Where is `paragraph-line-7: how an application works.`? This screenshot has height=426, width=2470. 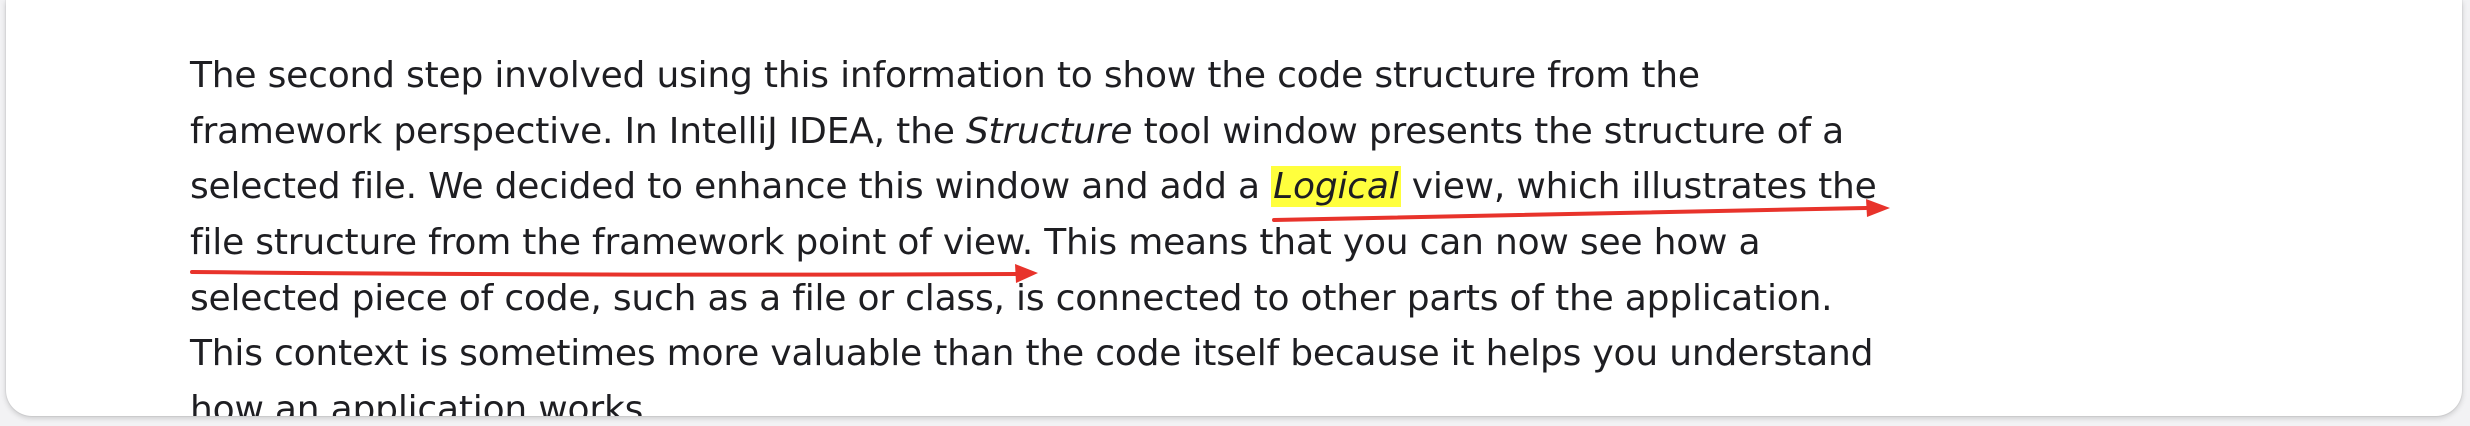
paragraph-line-7: how an application works. is located at coordinates (422, 402).